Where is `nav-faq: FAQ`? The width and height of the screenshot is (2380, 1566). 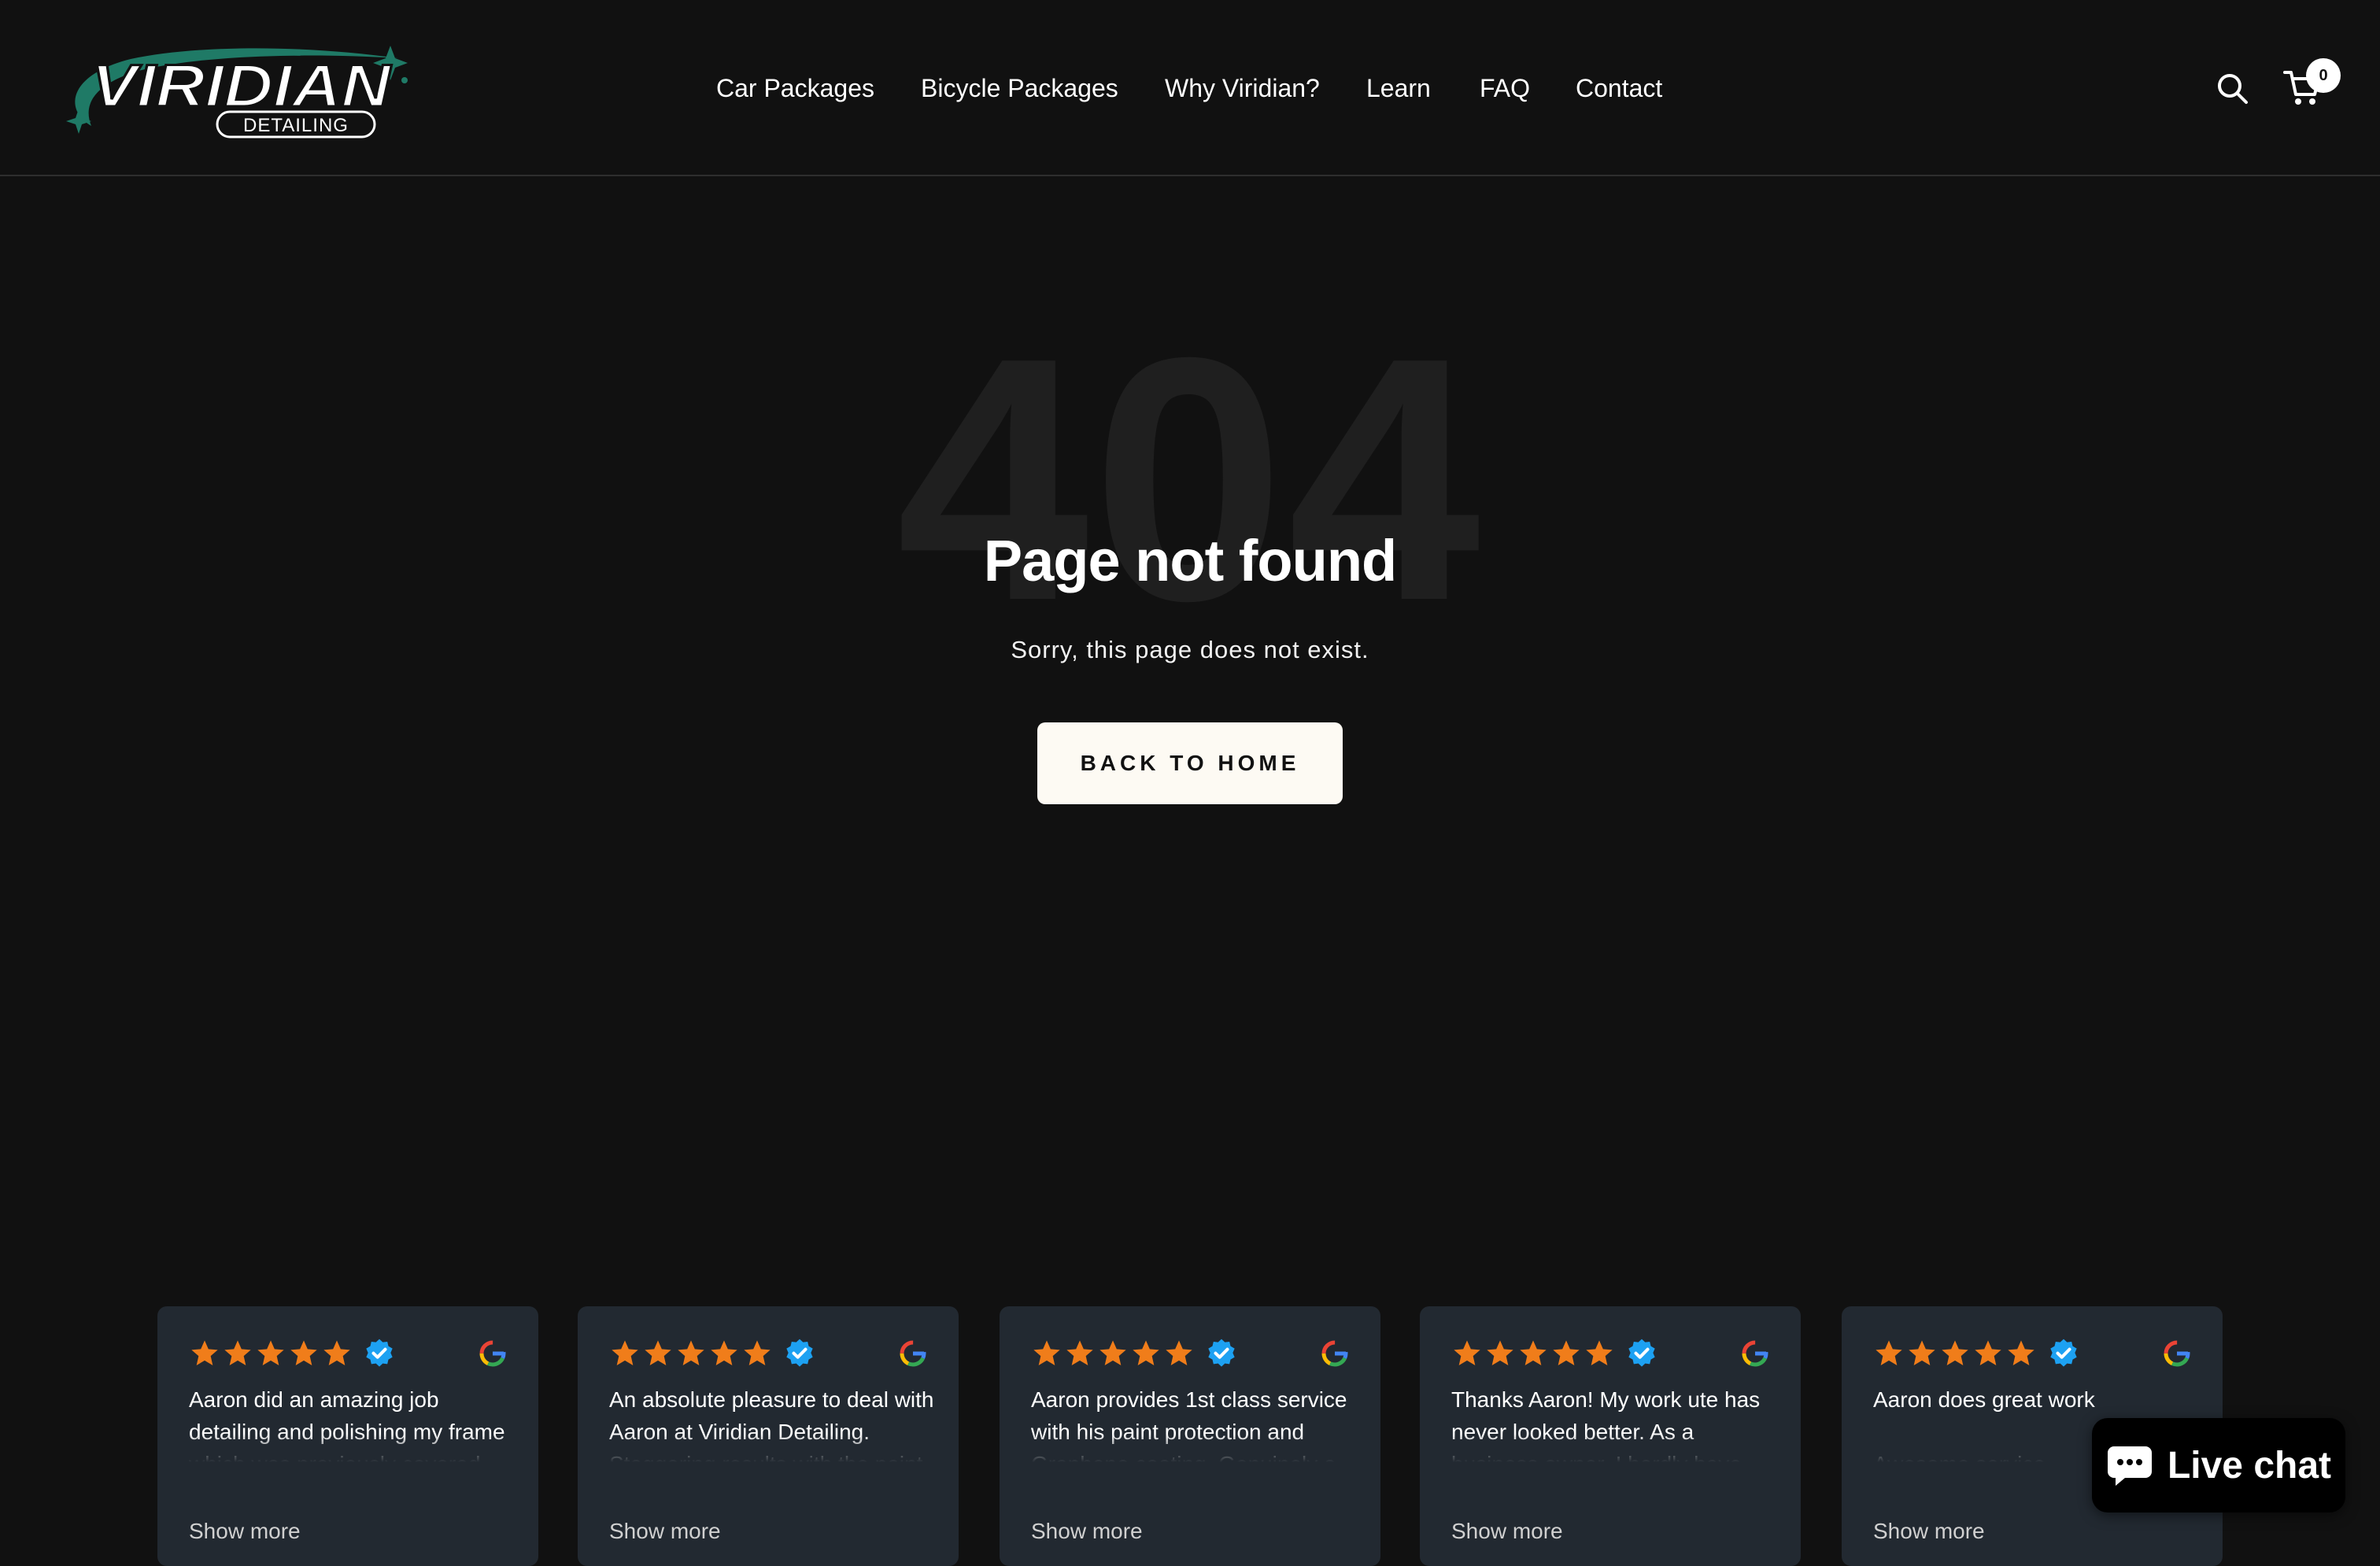
nav-faq: FAQ is located at coordinates (1505, 88).